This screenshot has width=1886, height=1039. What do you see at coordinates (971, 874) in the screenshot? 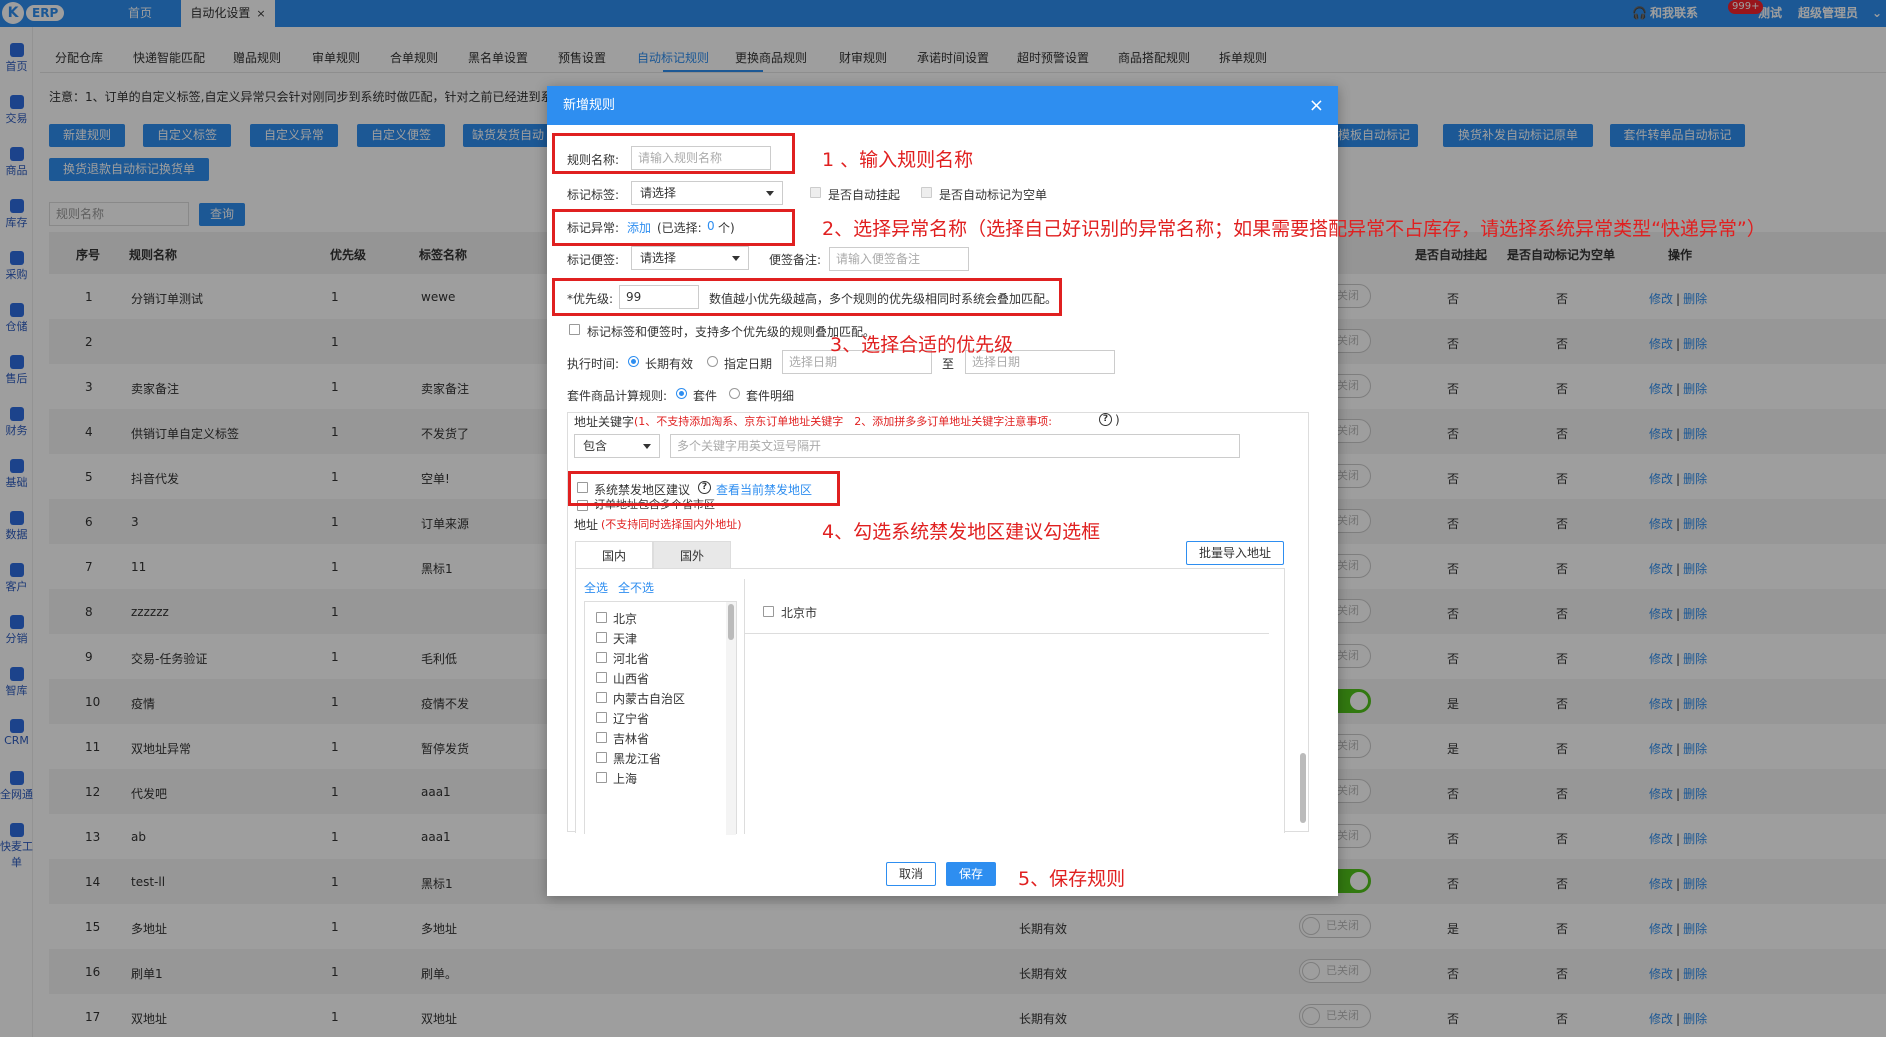
I see `save-button: 保存` at bounding box center [971, 874].